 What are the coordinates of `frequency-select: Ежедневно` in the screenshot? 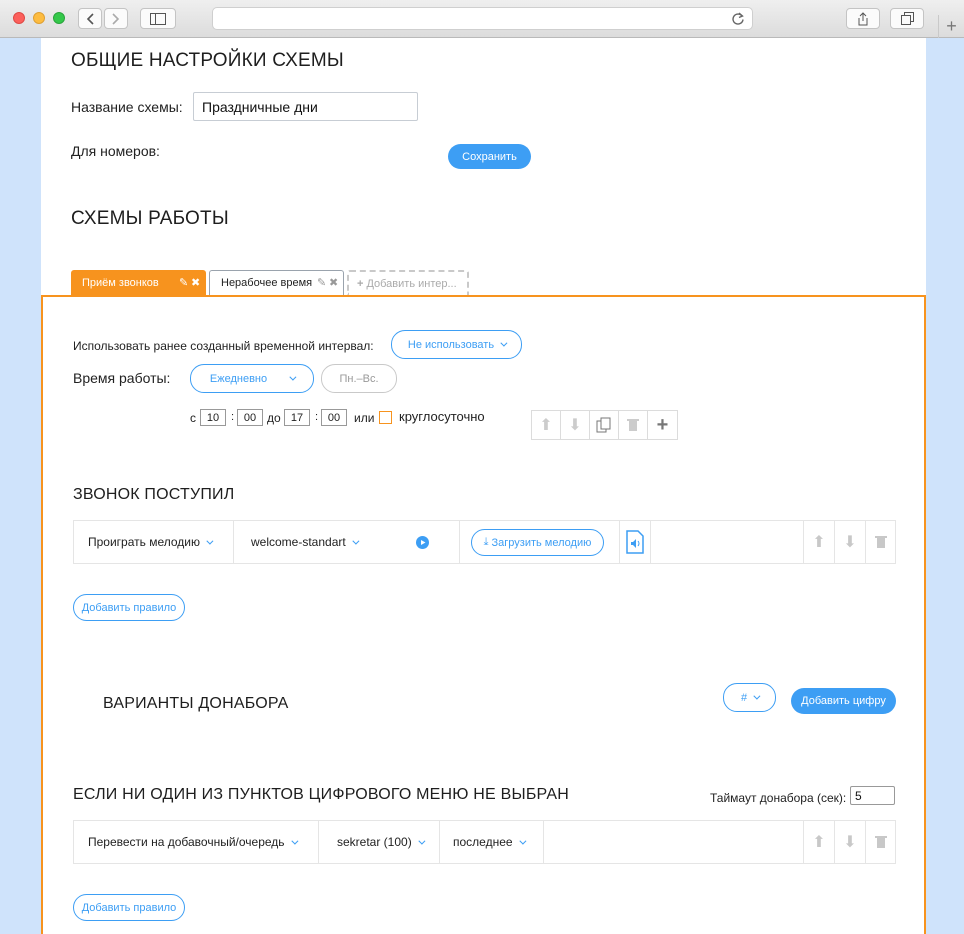 It's located at (252, 378).